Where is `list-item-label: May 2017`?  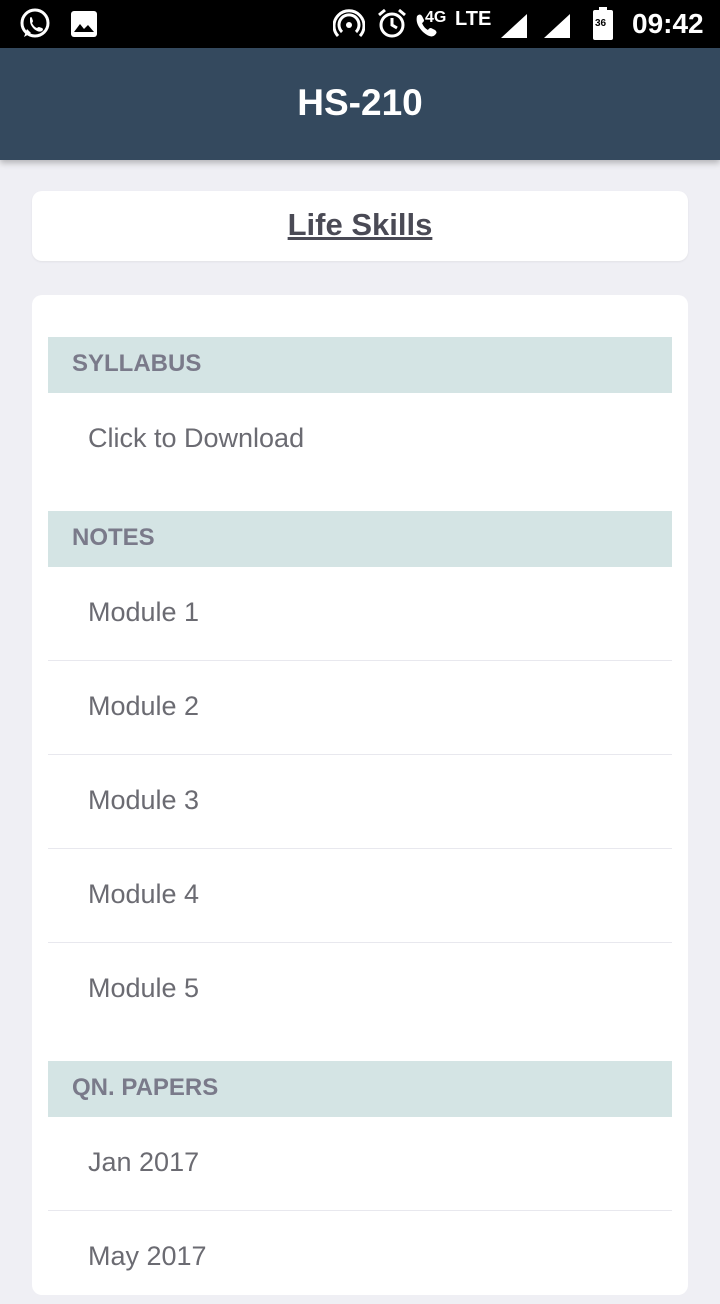 list-item-label: May 2017 is located at coordinates (147, 1256).